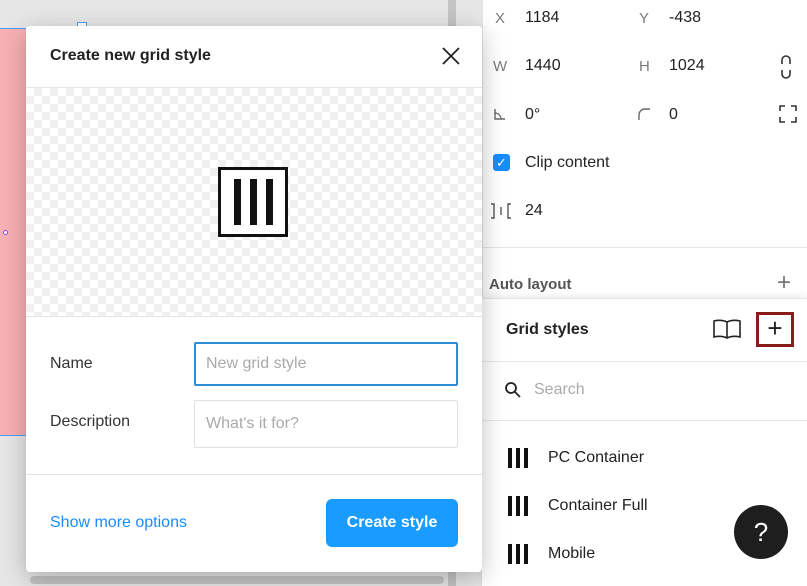 This screenshot has width=807, height=586. Describe the element at coordinates (513, 390) in the screenshot. I see `search-icon` at that location.